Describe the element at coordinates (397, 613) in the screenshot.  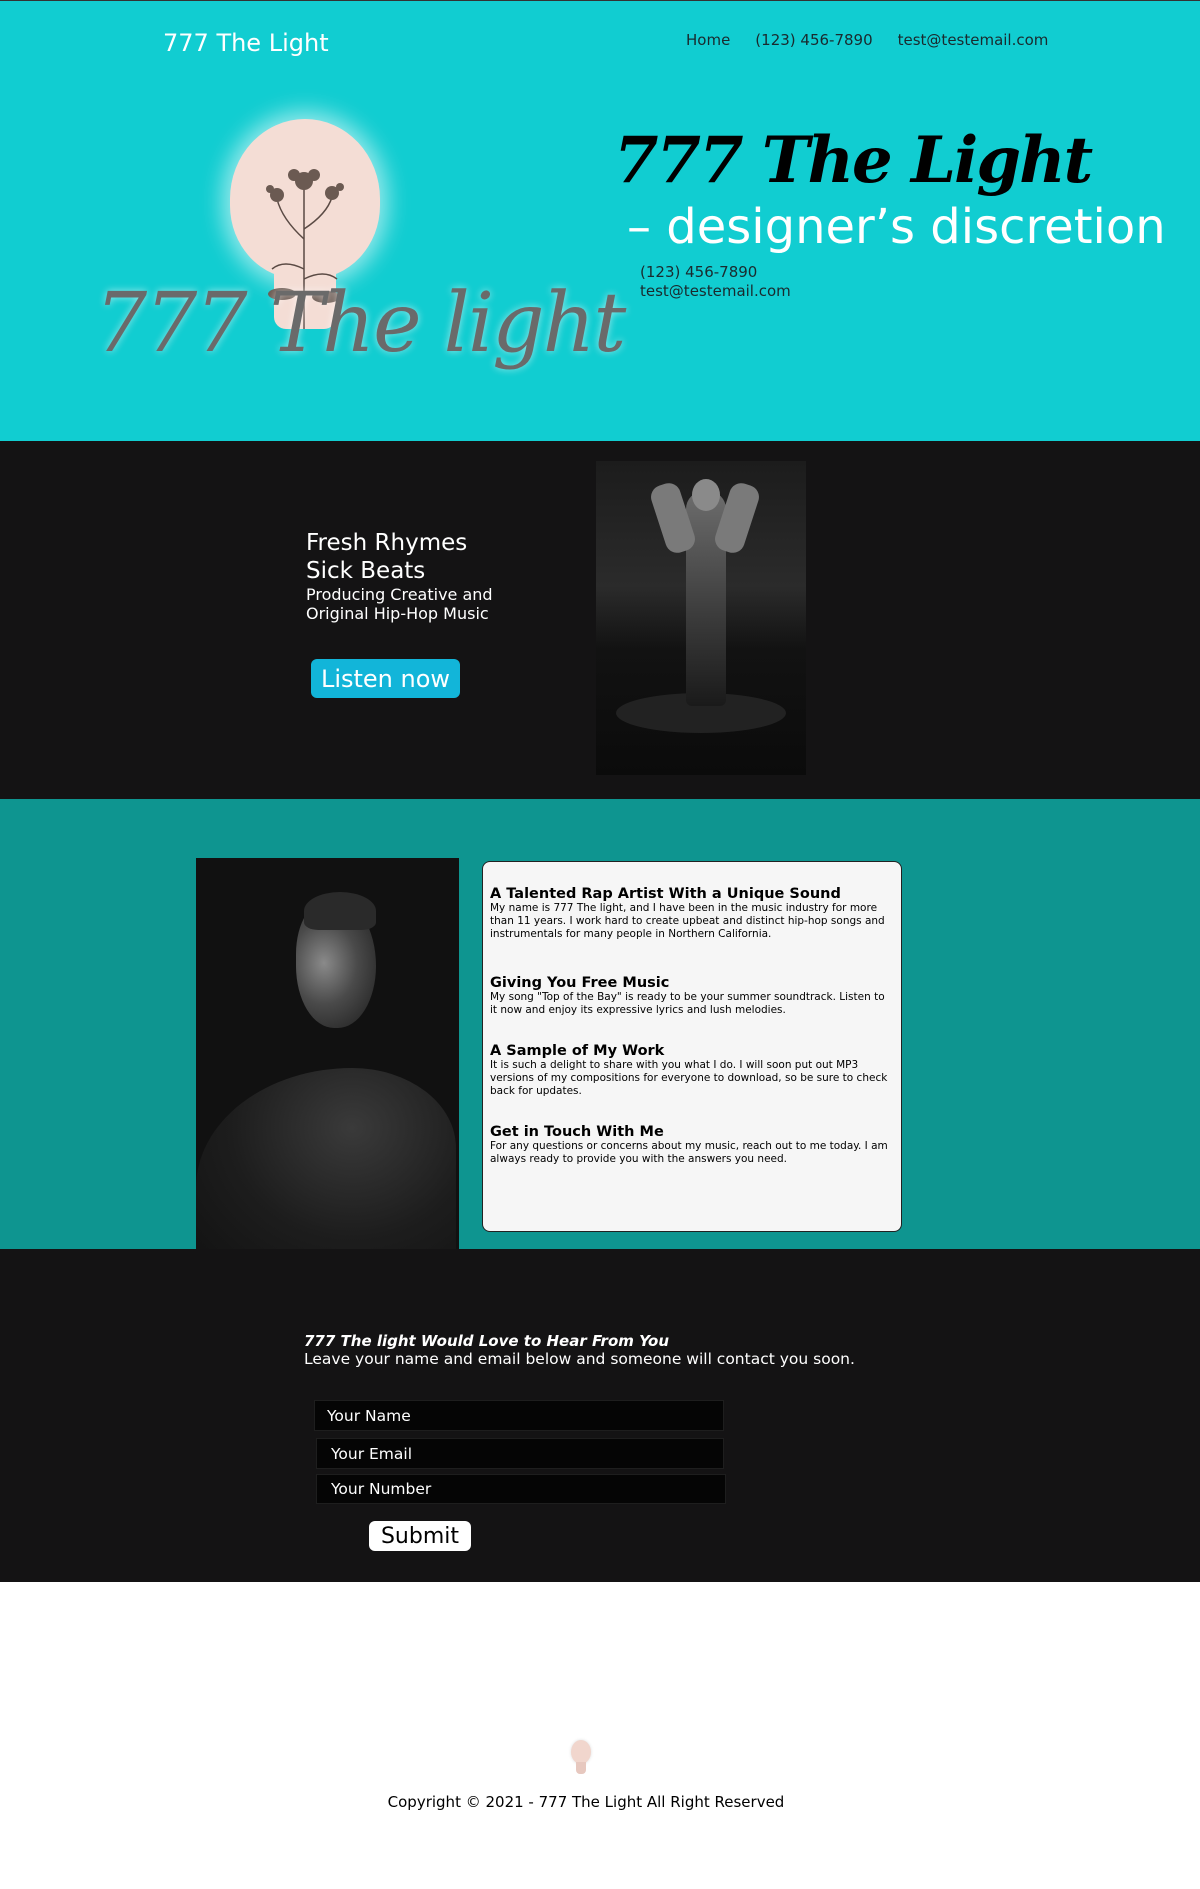
I see `promo-desc-2: Original Hip-Hop Music` at that location.